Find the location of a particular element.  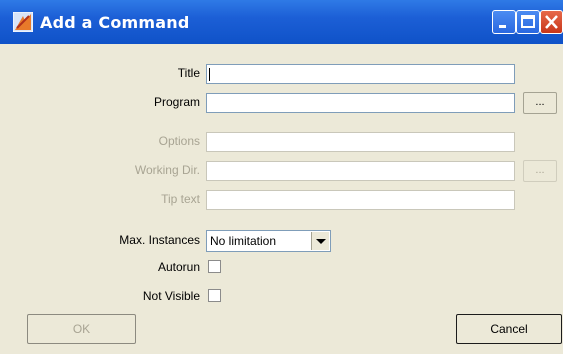

window-title: Add a Command is located at coordinates (115, 22).